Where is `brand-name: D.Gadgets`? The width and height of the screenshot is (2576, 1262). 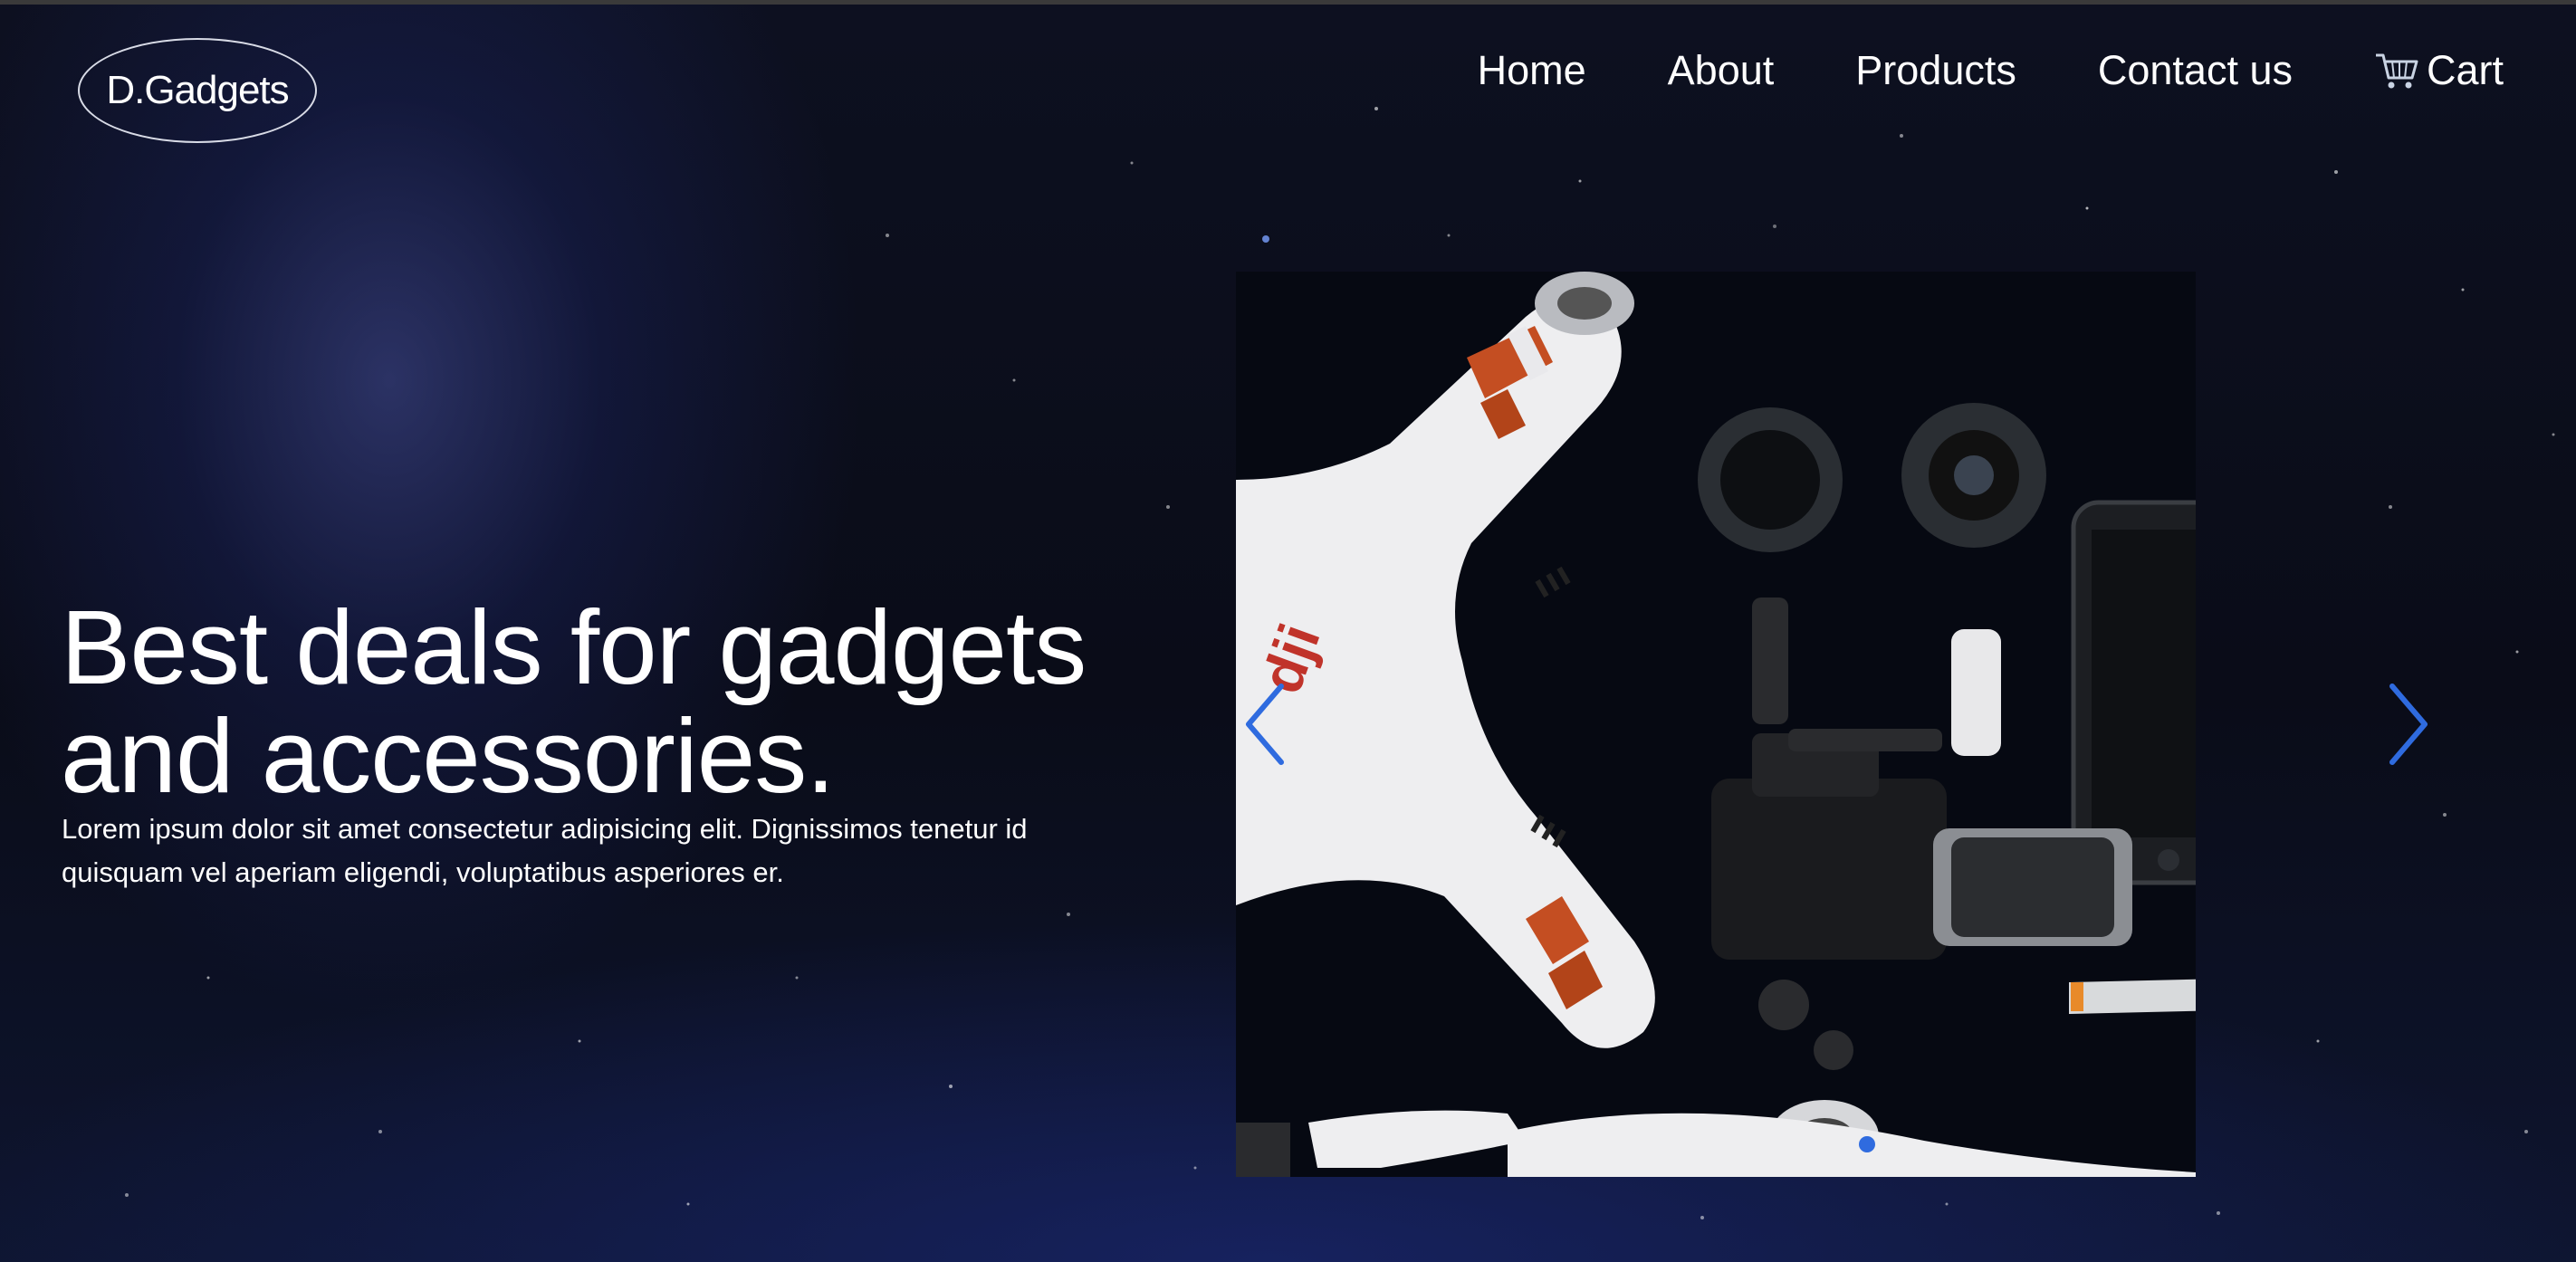 brand-name: D.Gadgets is located at coordinates (197, 90).